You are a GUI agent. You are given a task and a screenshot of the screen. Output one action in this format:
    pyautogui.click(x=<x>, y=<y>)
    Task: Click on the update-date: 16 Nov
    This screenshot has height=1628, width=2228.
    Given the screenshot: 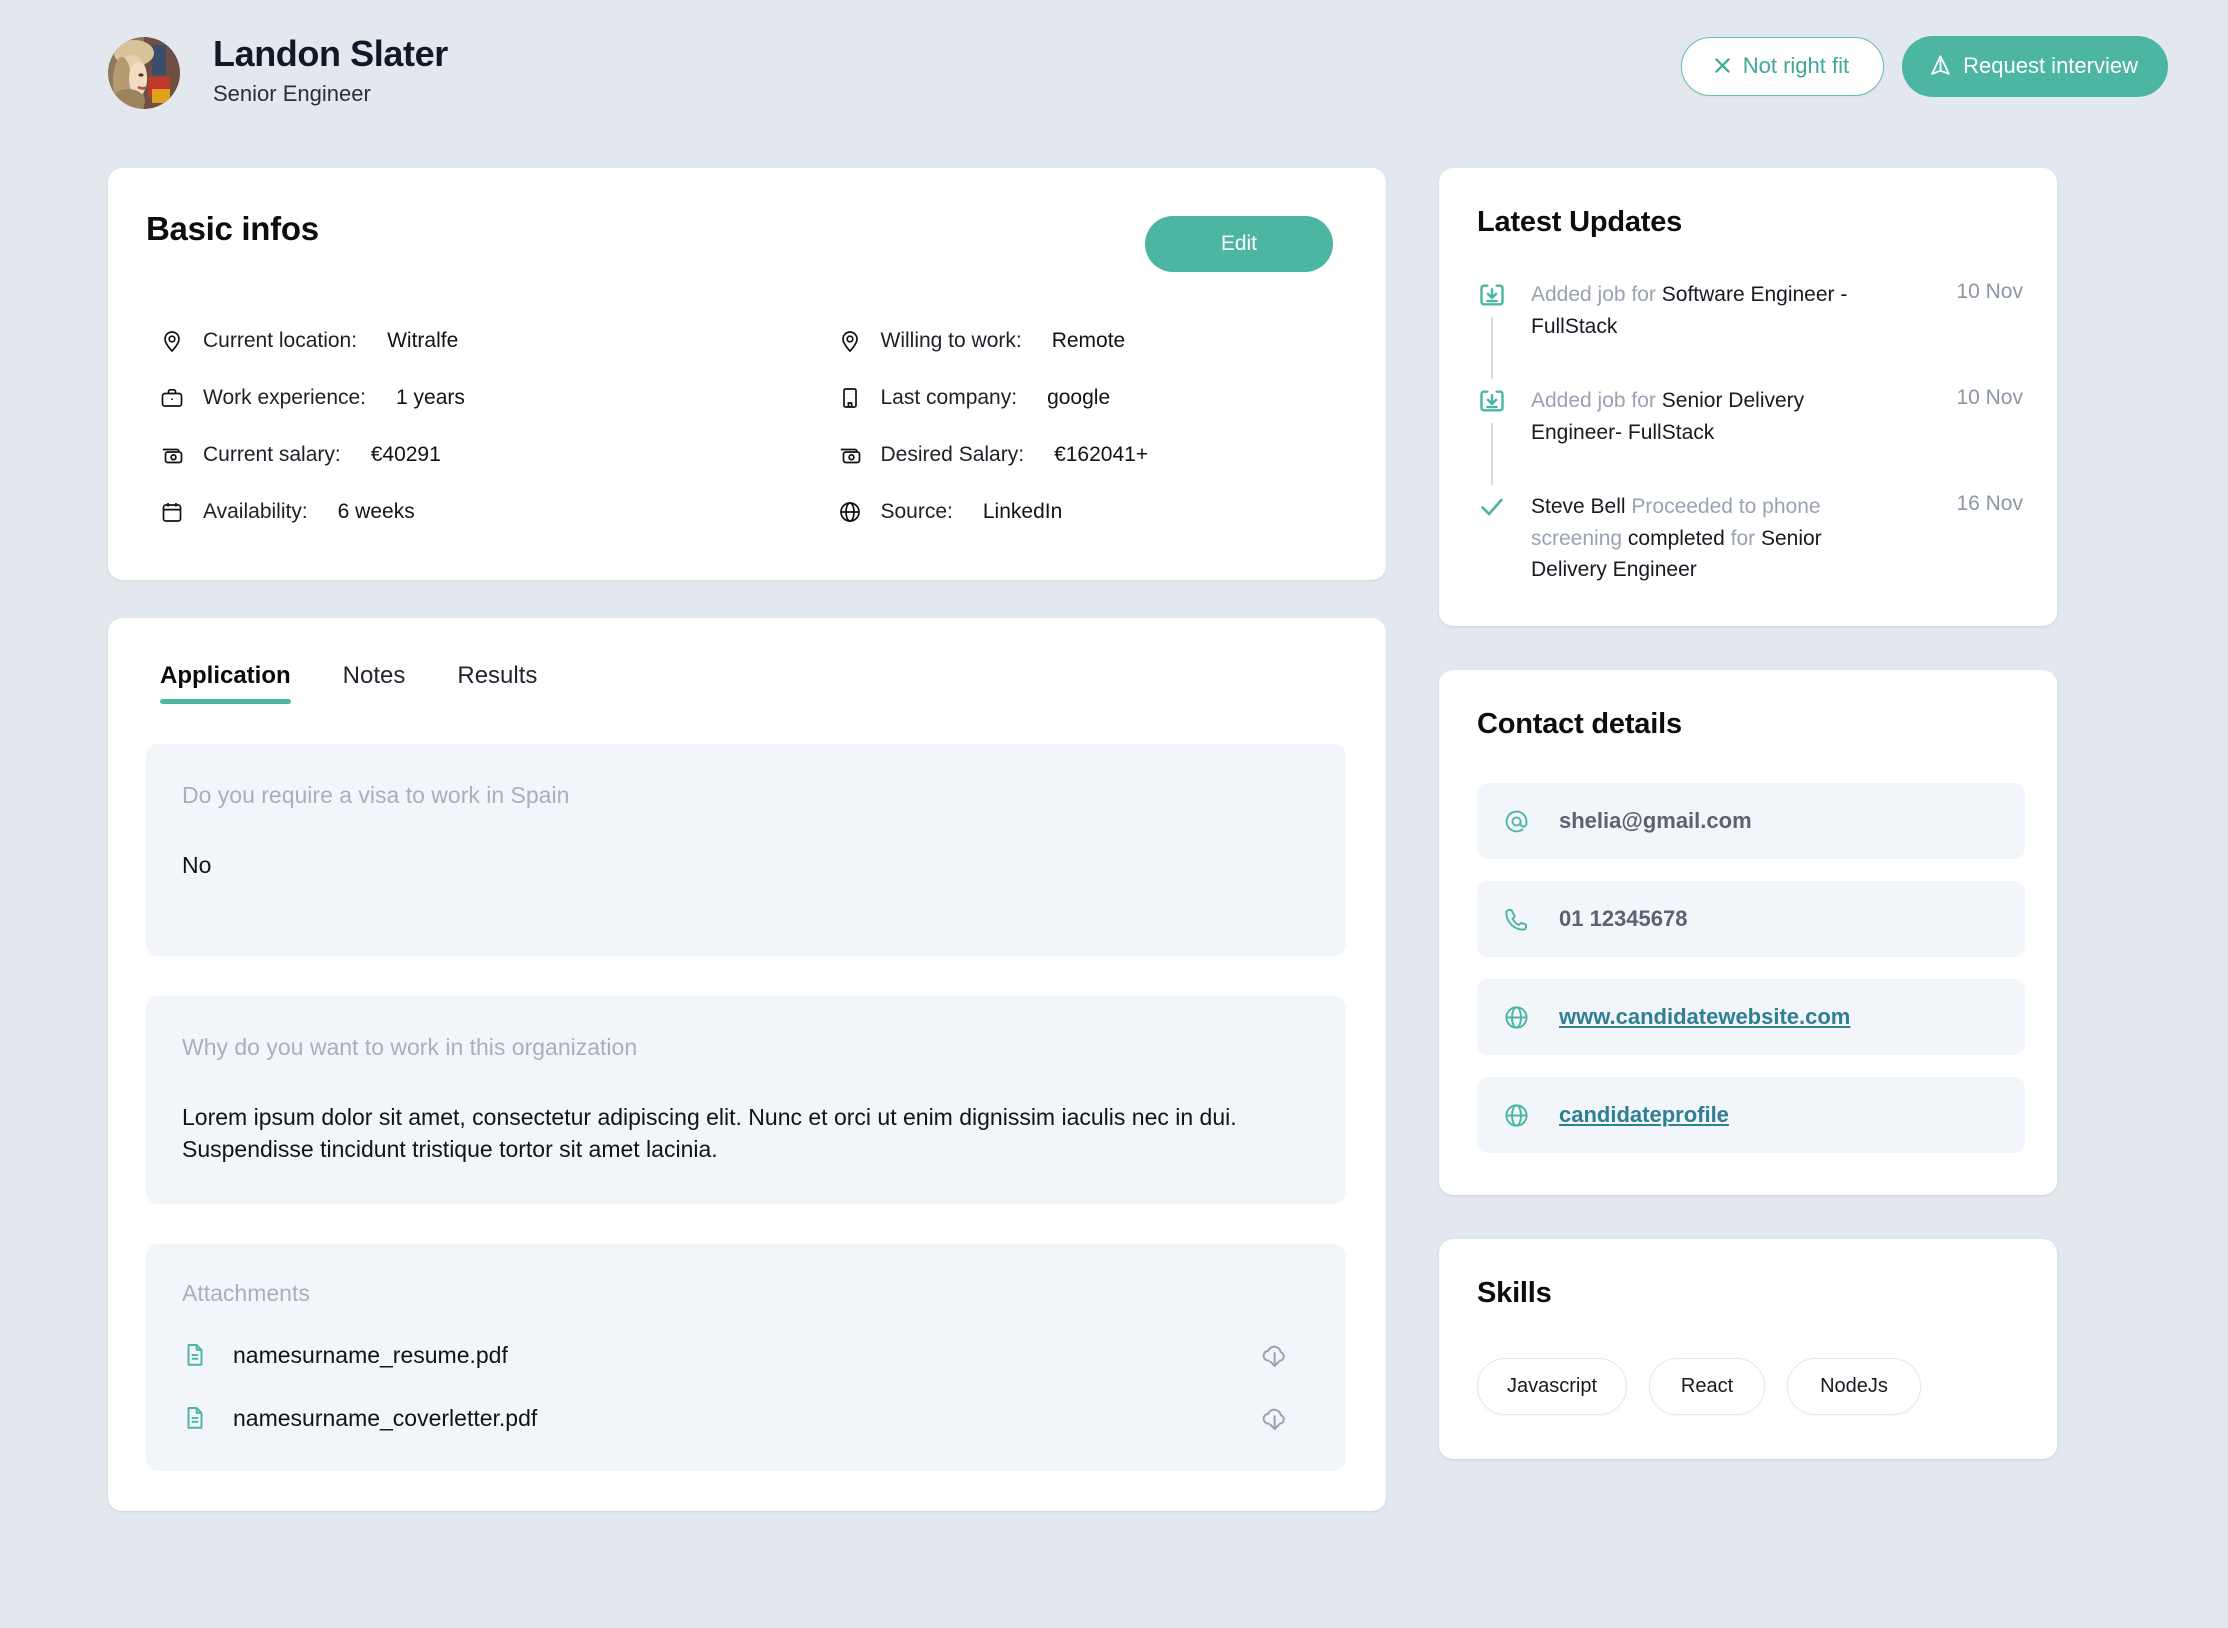 What is the action you would take?
    pyautogui.click(x=1989, y=503)
    